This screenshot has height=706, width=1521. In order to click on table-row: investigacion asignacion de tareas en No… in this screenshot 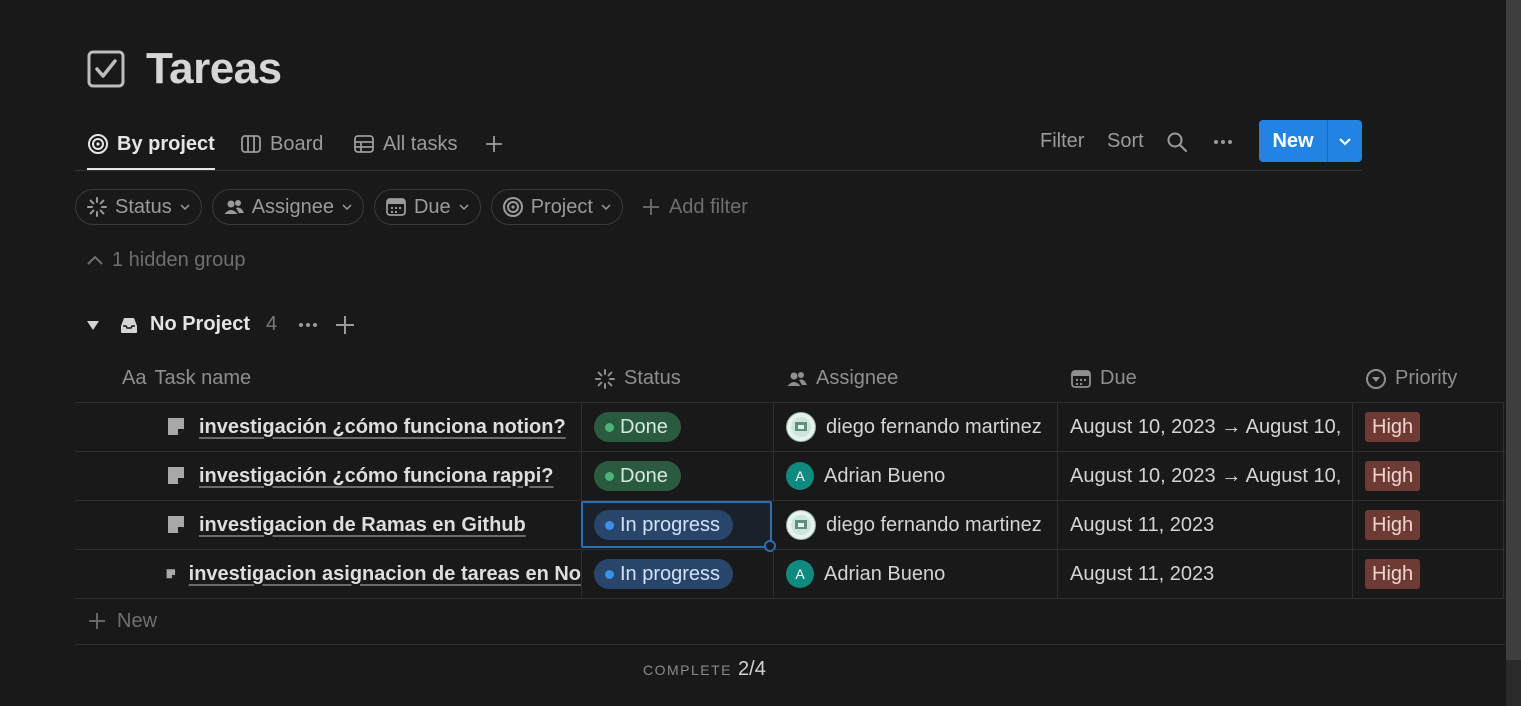, I will do `click(790, 574)`.